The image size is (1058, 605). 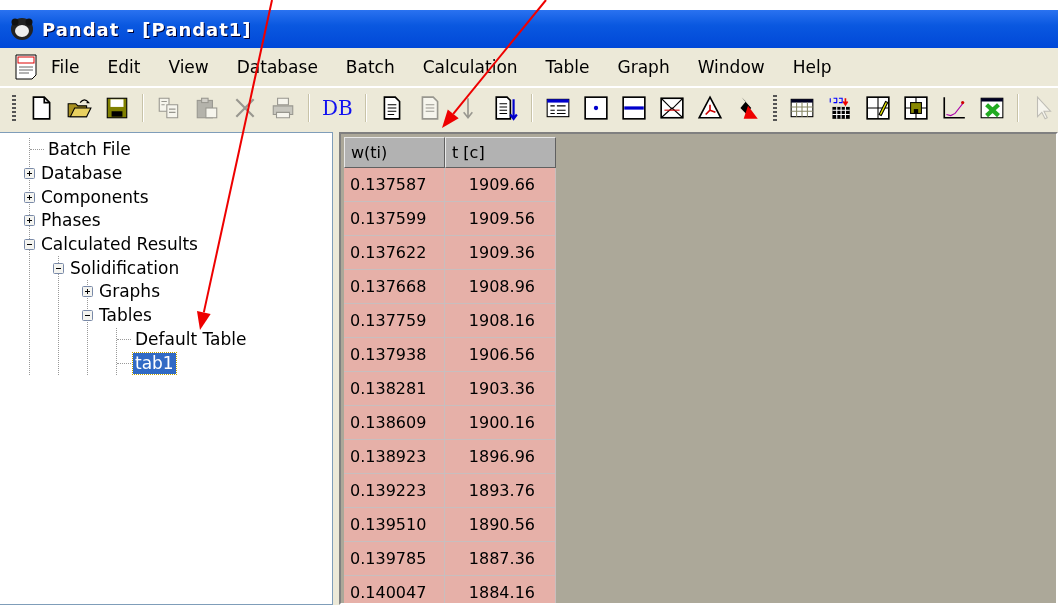 What do you see at coordinates (191, 339) in the screenshot?
I see `tree-item: Default Table` at bounding box center [191, 339].